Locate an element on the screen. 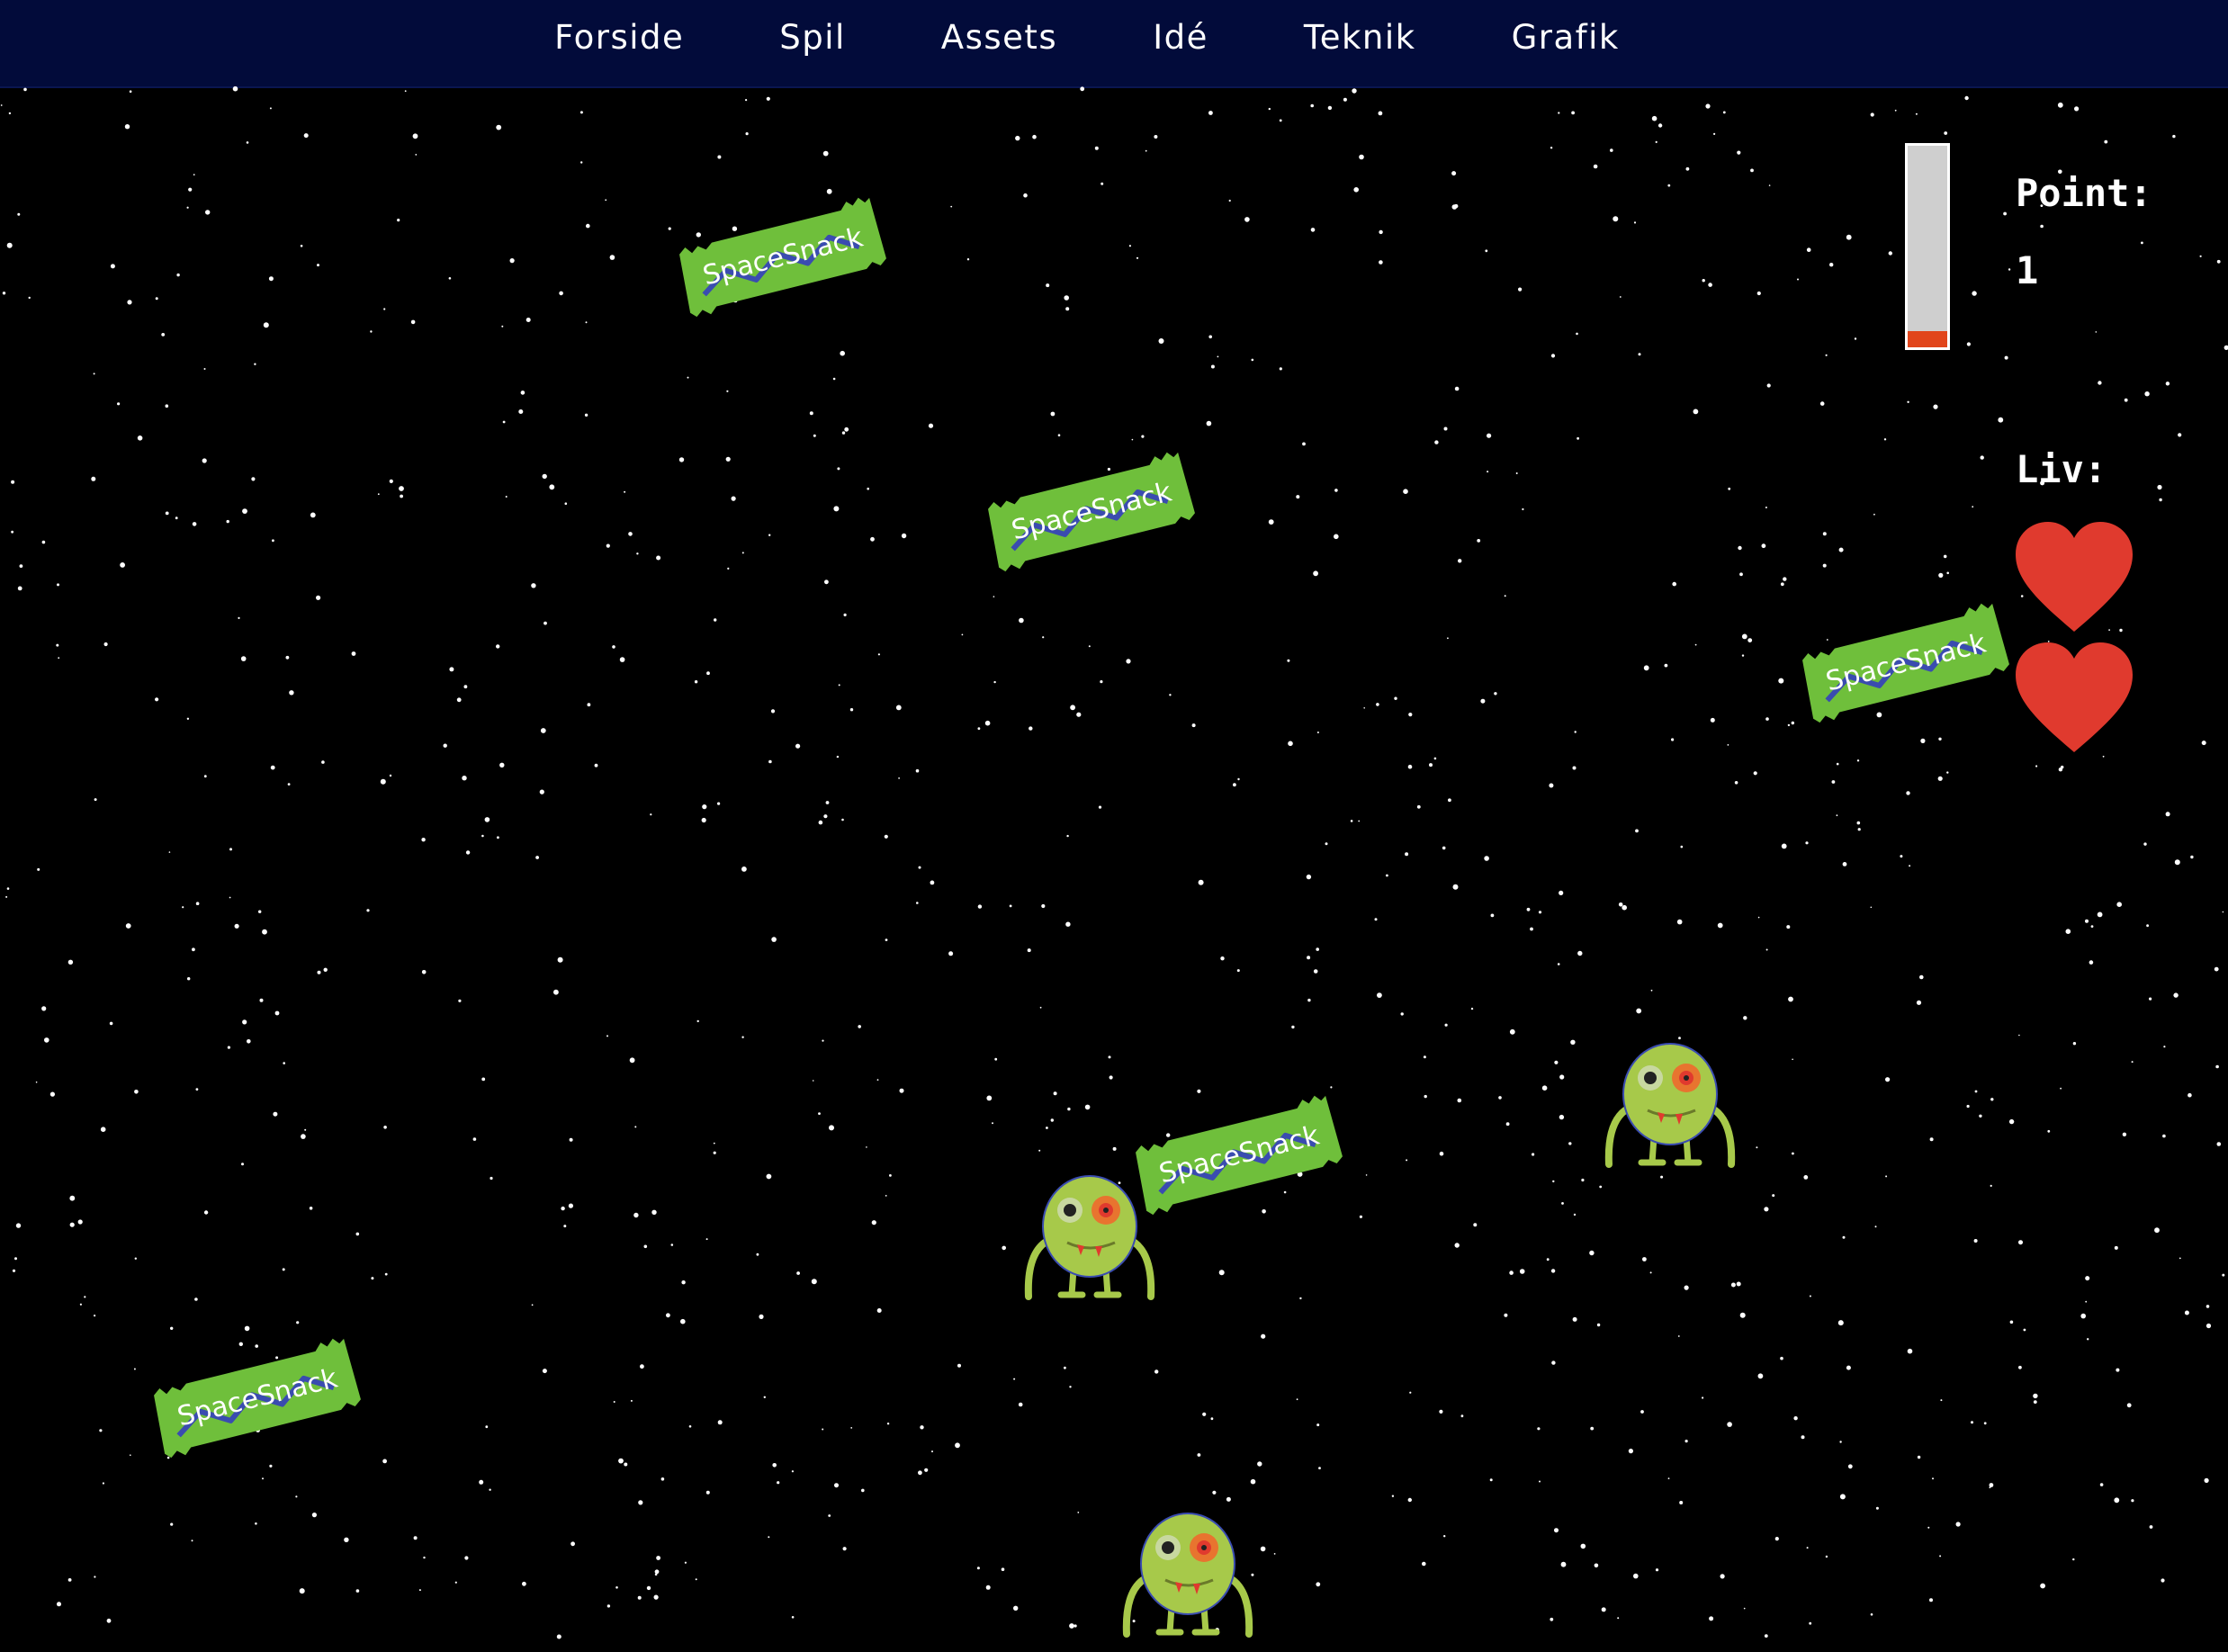 The width and height of the screenshot is (2228, 1652). nav-link-spil: Spil is located at coordinates (813, 43).